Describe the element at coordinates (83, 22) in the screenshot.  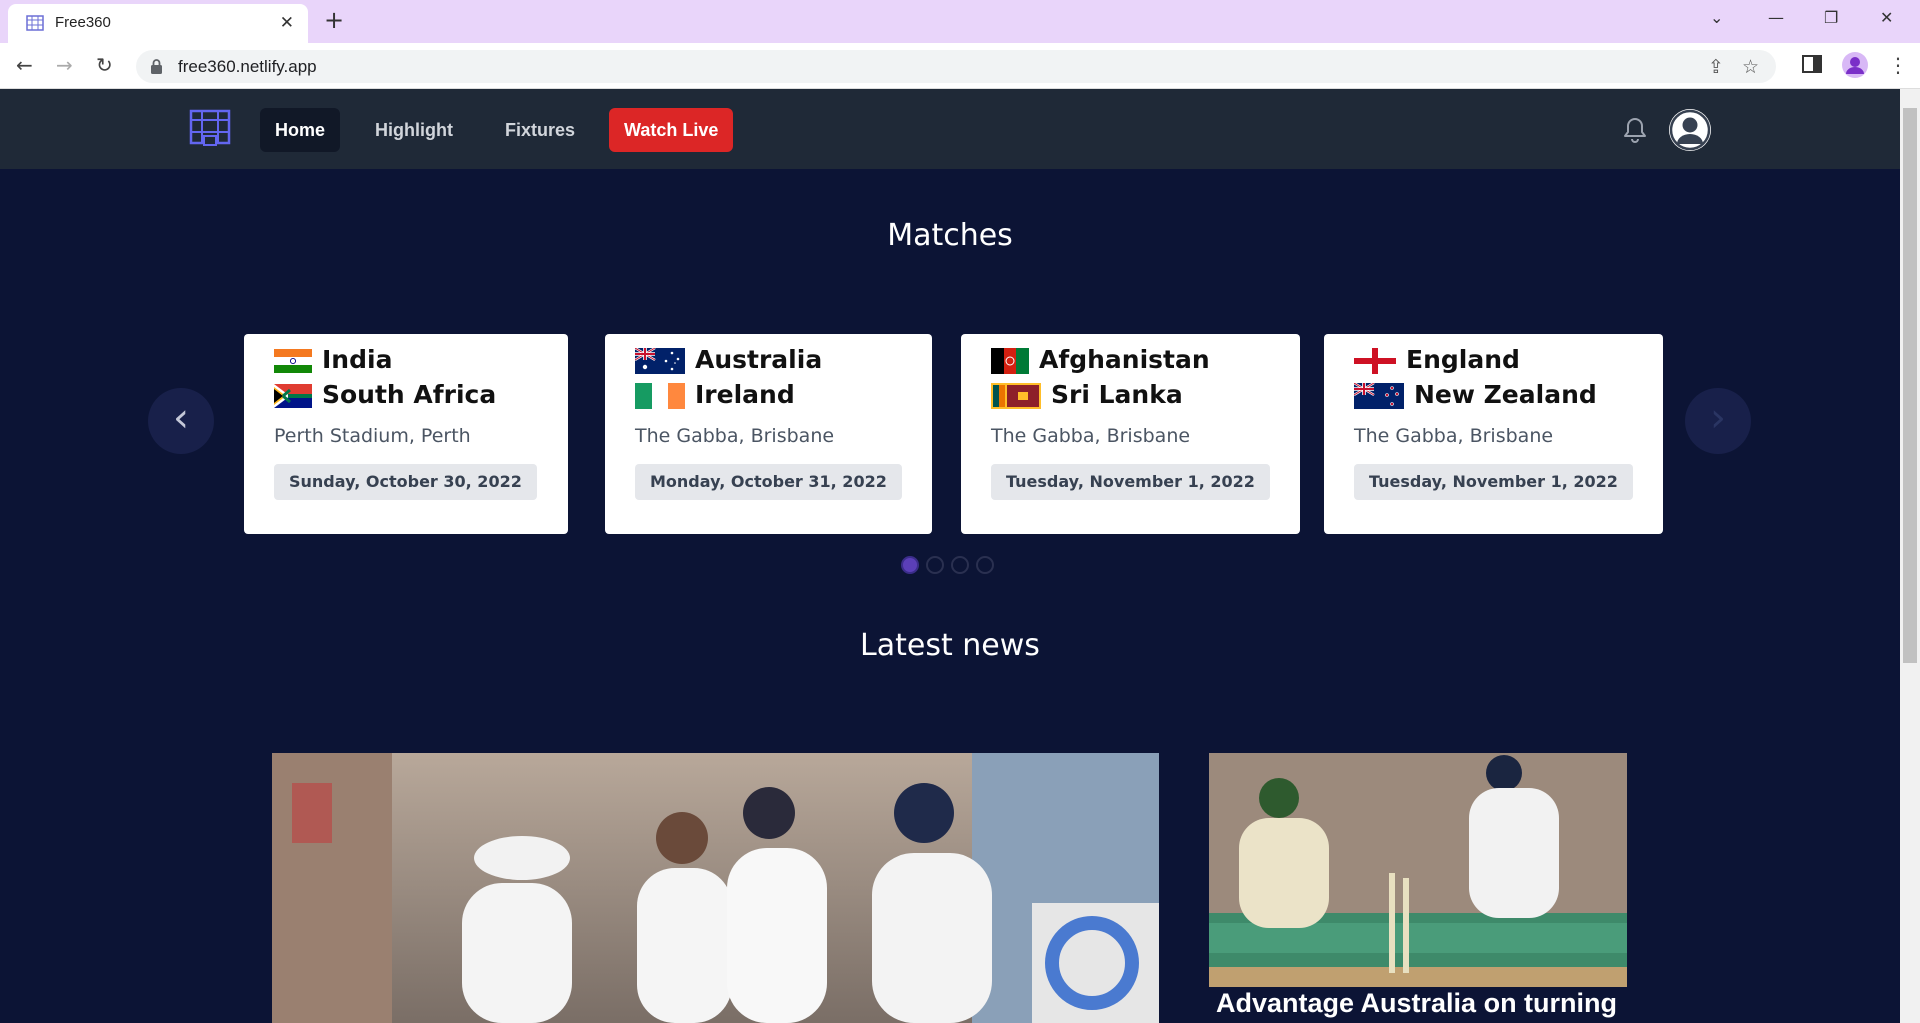
I see `tab-title: Free360` at that location.